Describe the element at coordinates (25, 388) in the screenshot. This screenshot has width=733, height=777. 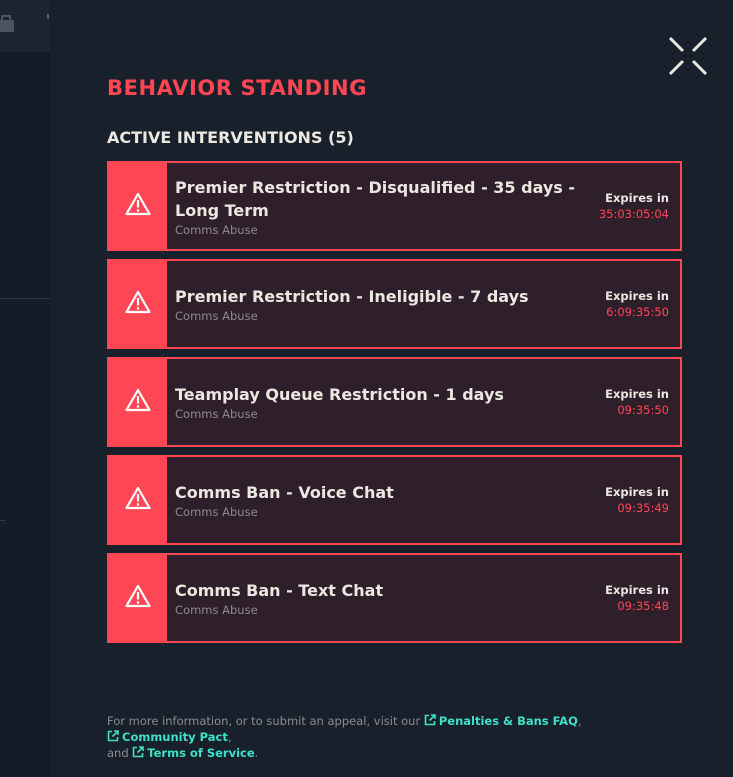
I see `background-game-strip` at that location.